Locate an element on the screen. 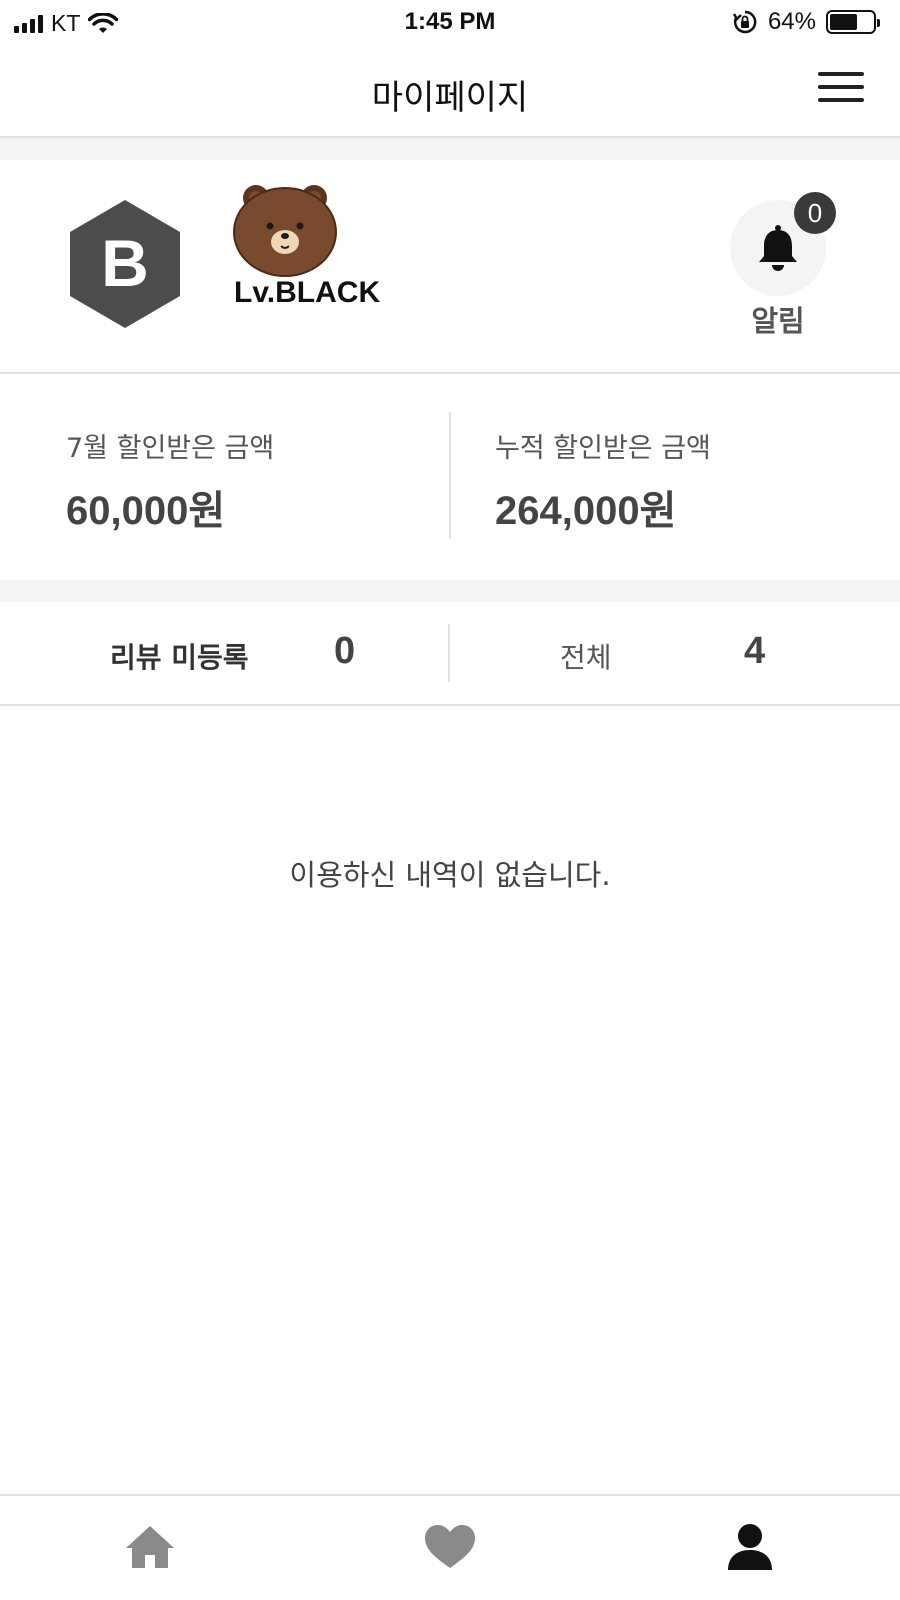 The width and height of the screenshot is (900, 1600). notification-count-badge: 0 is located at coordinates (815, 213).